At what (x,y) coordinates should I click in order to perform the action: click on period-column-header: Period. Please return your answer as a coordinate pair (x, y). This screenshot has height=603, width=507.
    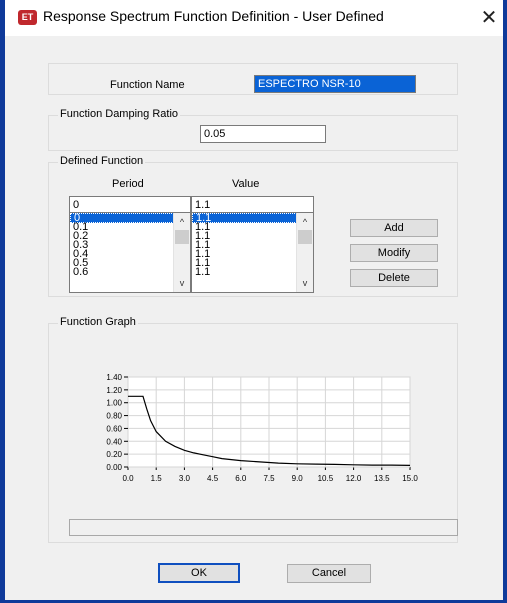
    Looking at the image, I should click on (128, 184).